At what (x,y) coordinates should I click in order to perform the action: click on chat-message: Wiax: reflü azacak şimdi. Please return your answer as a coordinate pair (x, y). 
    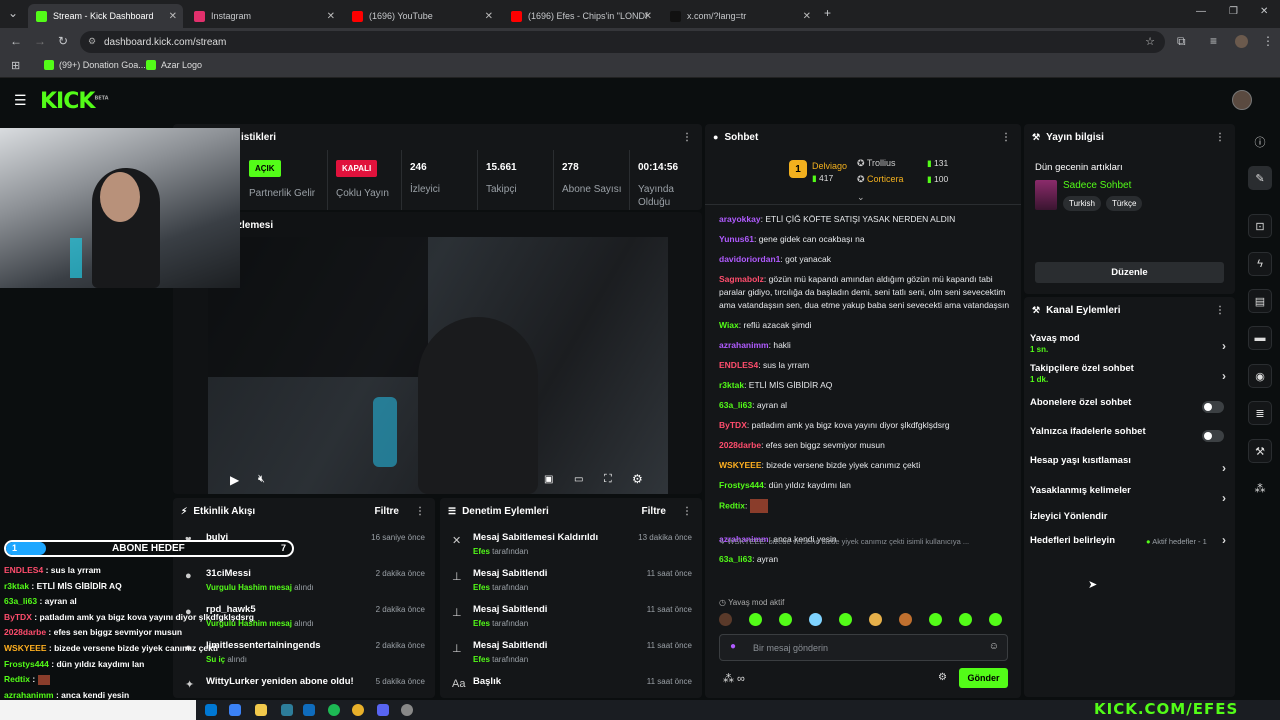
    Looking at the image, I should click on (865, 325).